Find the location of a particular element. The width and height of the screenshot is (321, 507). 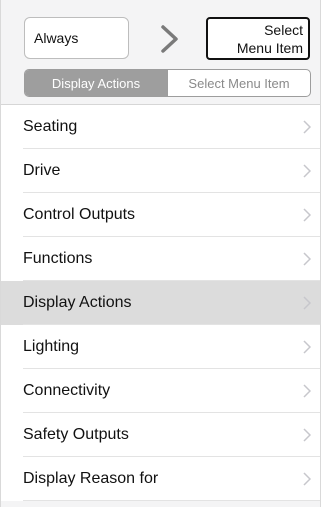

menu-item-label: Control Outputs is located at coordinates (79, 214).